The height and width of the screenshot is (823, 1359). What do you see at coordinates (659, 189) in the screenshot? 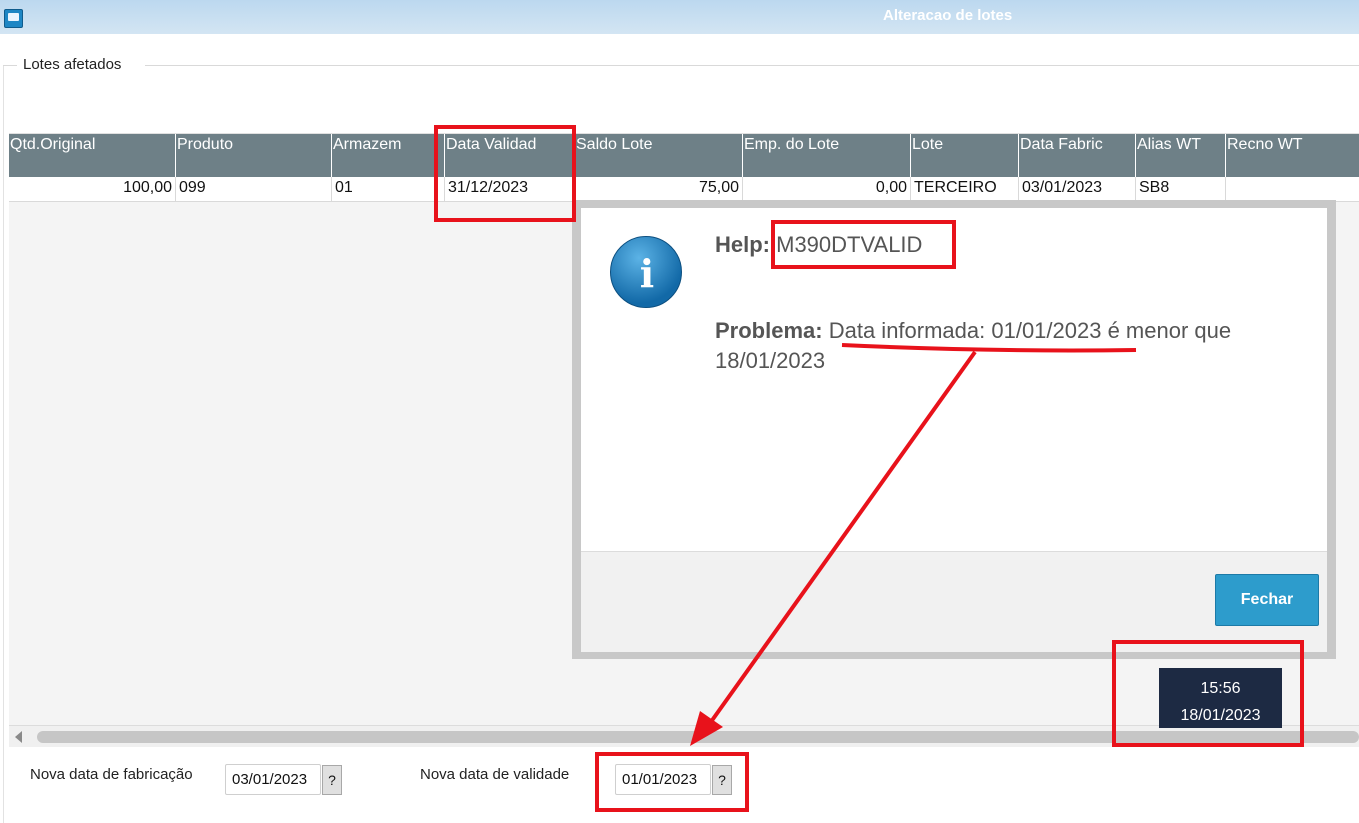
I see `cell-saldo-lote: 75,00` at bounding box center [659, 189].